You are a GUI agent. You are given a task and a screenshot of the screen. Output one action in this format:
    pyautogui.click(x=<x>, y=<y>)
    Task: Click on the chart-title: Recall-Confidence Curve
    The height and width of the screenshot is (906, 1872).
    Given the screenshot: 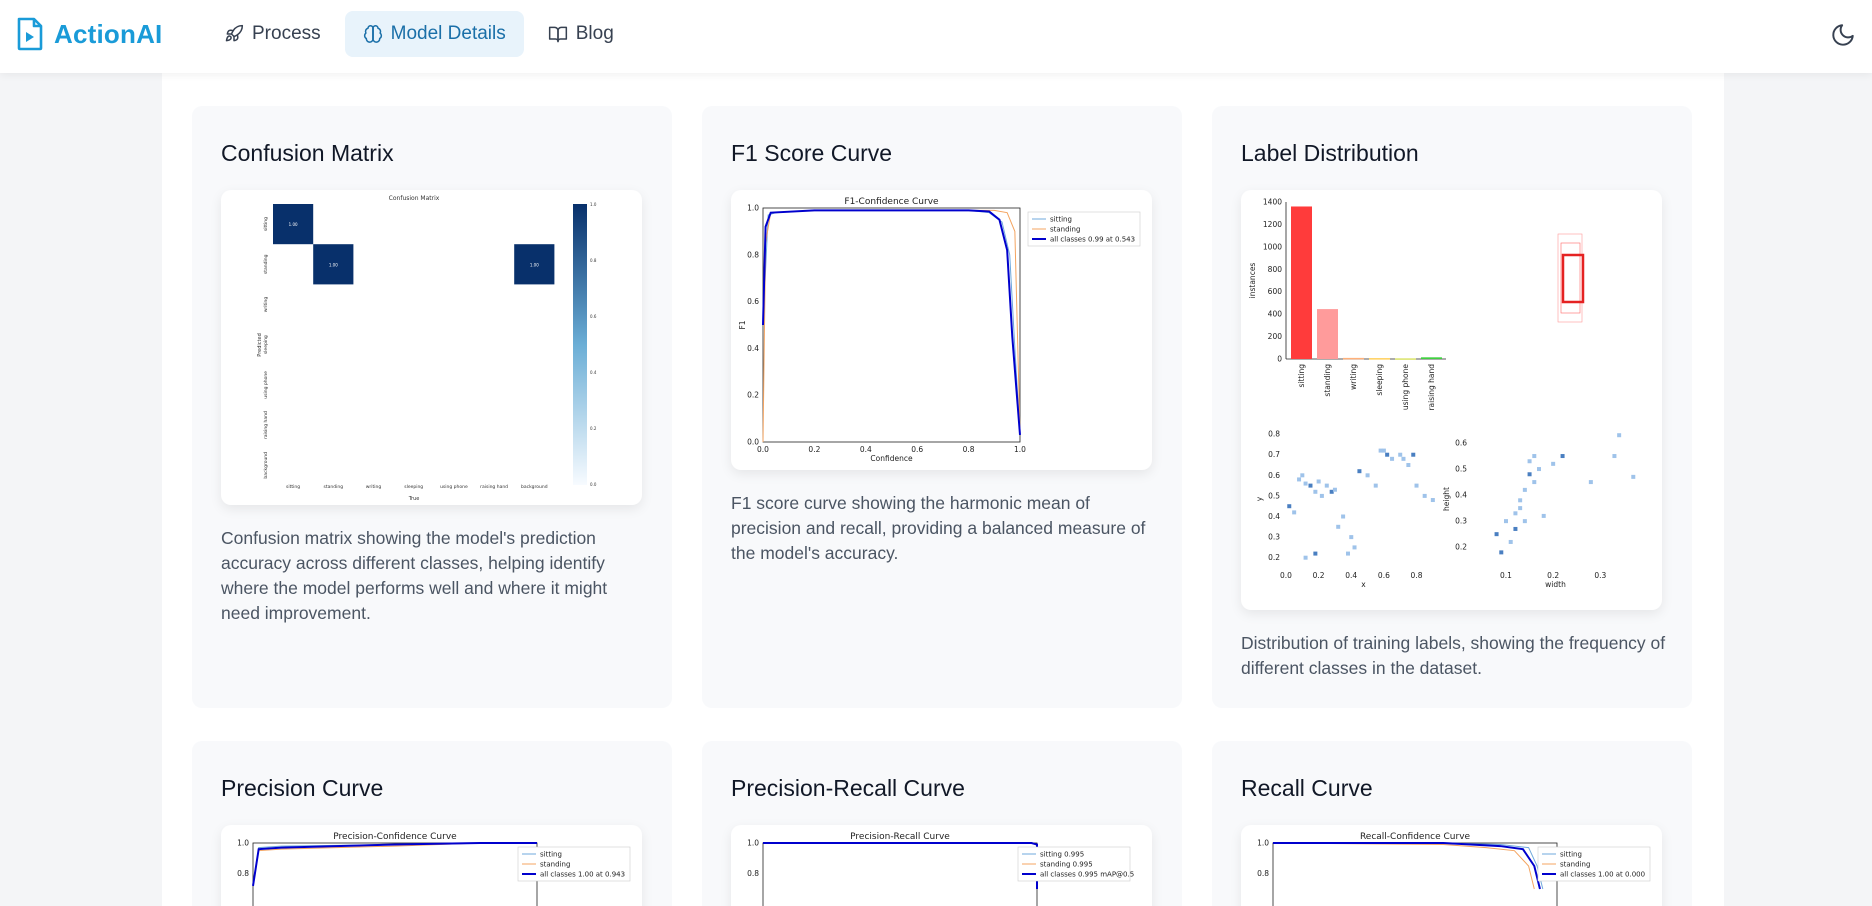 What is the action you would take?
    pyautogui.click(x=1415, y=837)
    